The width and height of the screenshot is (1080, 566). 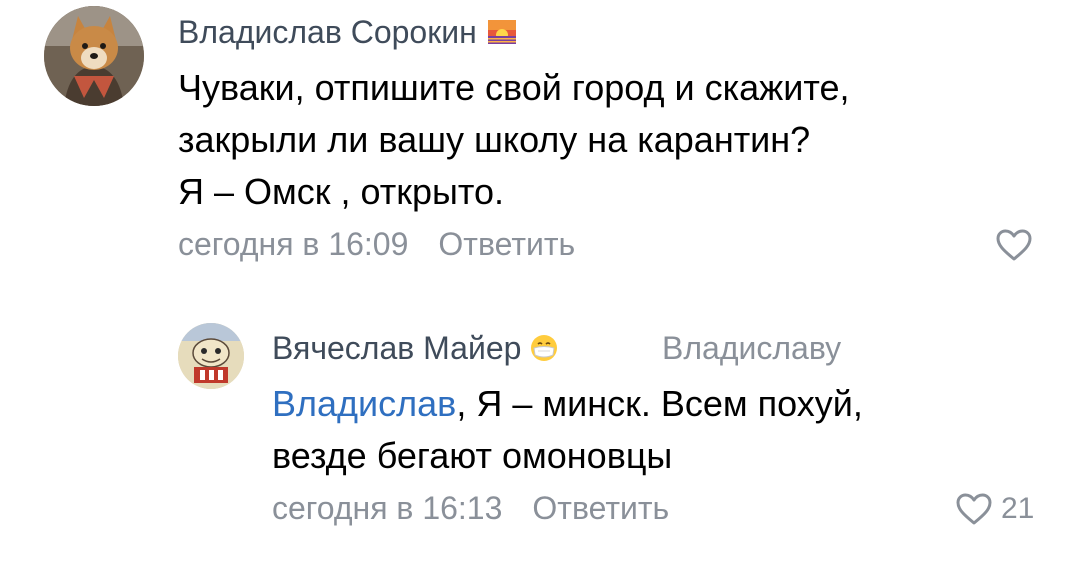 What do you see at coordinates (514, 87) in the screenshot?
I see `comment-text-line: Чуваки, отпишите свой город и скажите,` at bounding box center [514, 87].